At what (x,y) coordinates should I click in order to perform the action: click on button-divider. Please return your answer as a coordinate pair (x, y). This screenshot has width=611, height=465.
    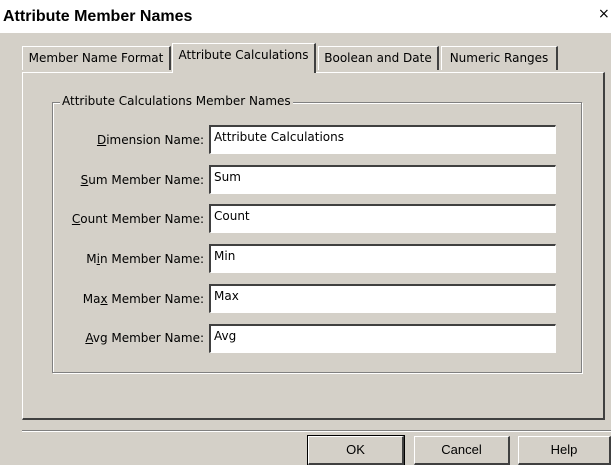
    Looking at the image, I should click on (316, 431).